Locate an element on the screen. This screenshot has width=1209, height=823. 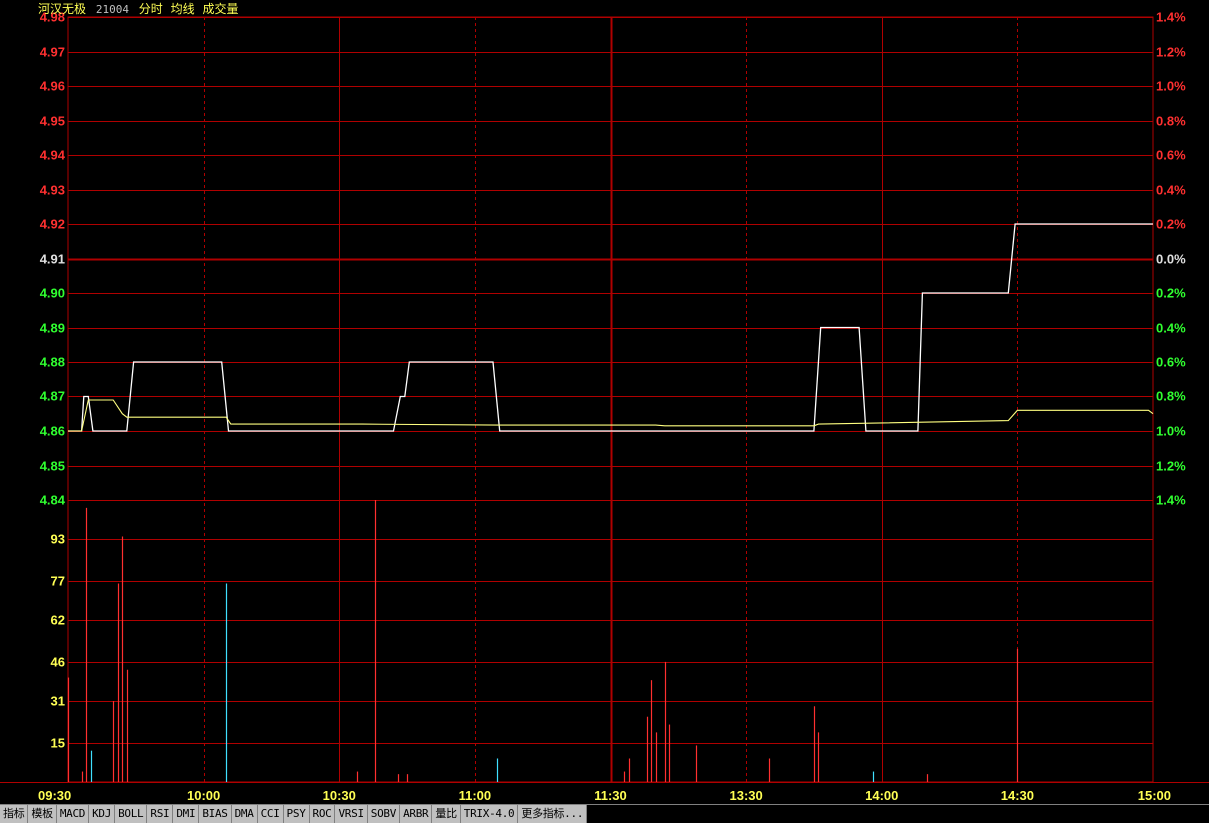
volume-tick-label: 77 is located at coordinates (58, 581).